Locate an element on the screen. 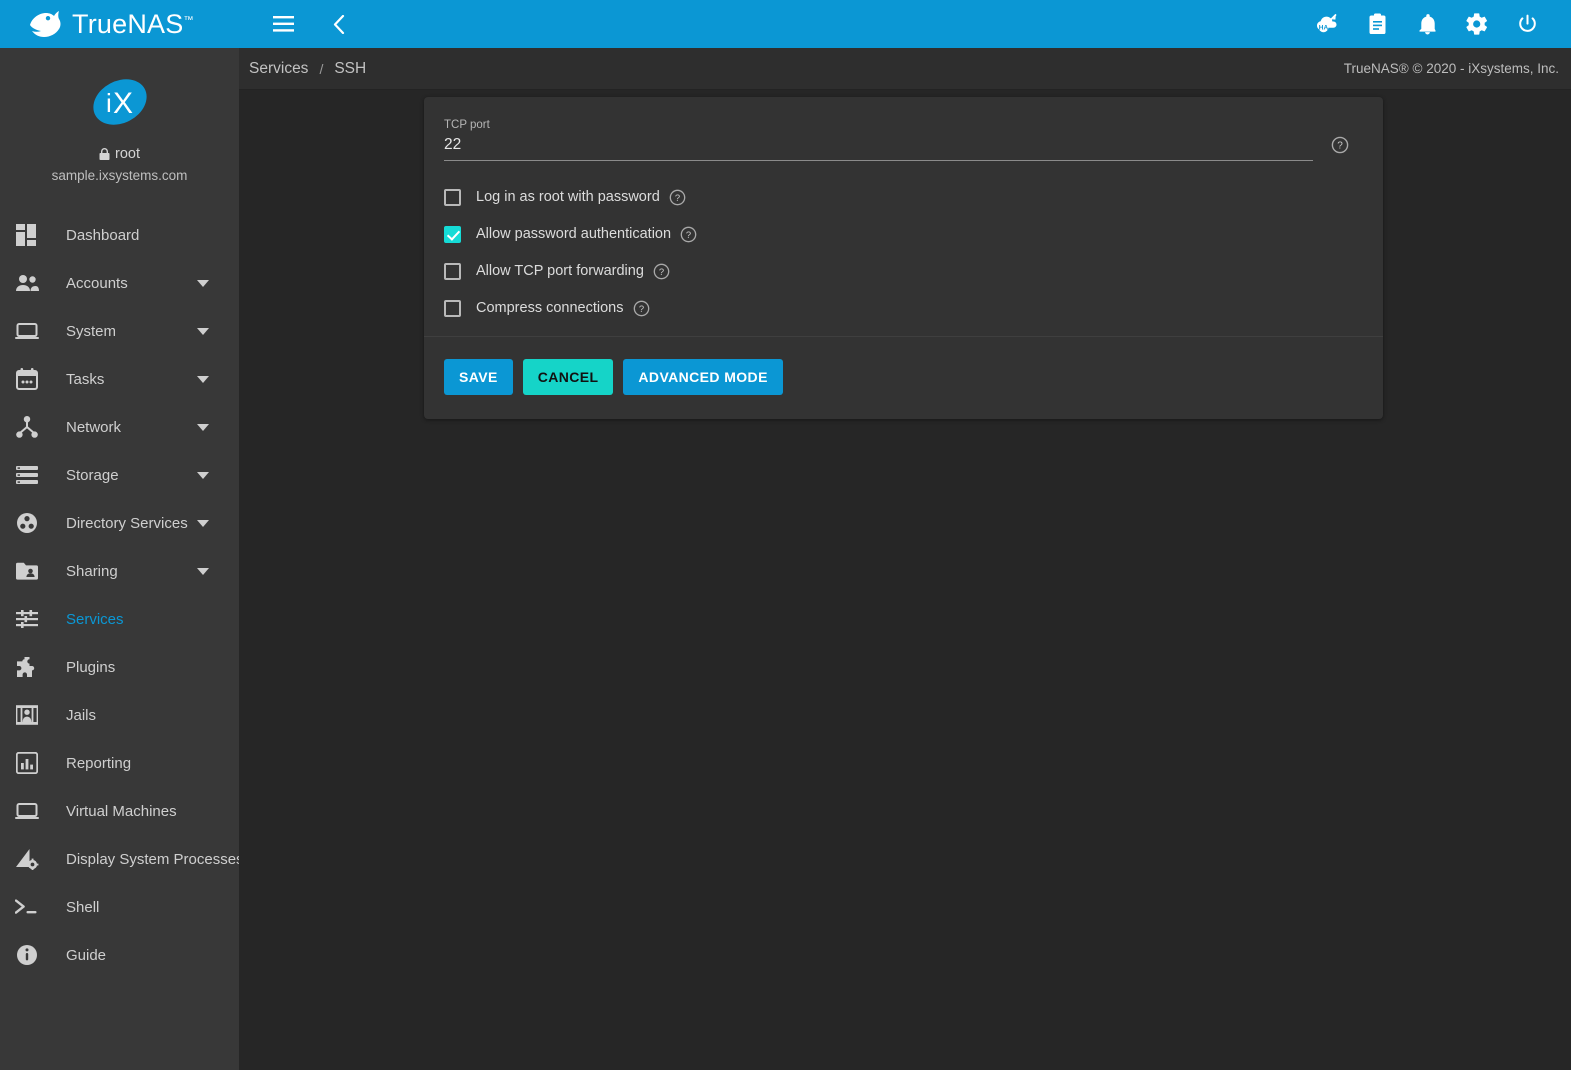  process-gear-icon is located at coordinates (27, 859).